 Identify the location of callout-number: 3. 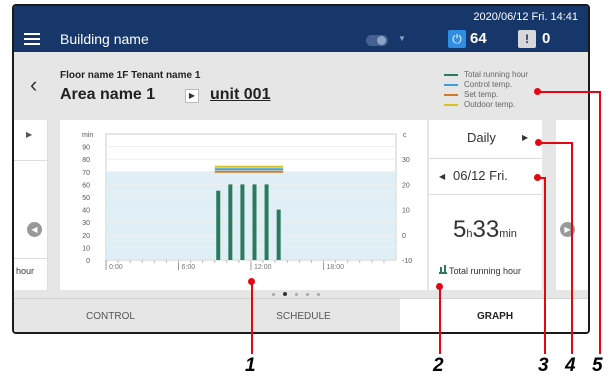
(543, 365).